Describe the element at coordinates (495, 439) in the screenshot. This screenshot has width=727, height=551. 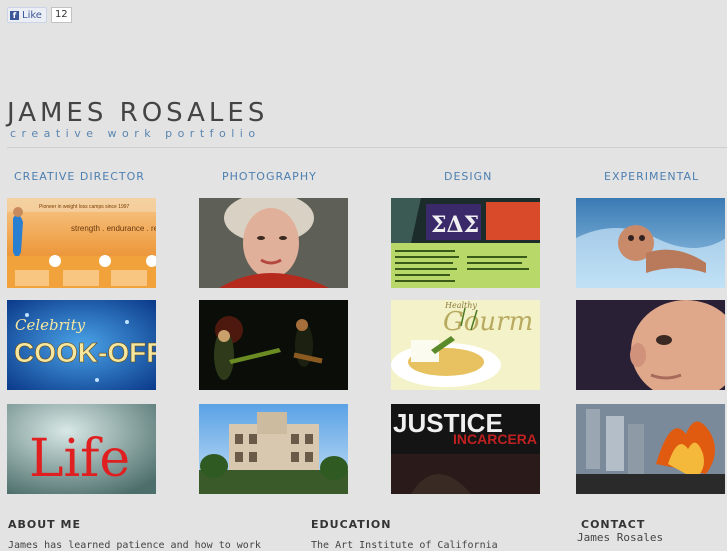
I see `thumb-justice-line2: INCARCERA` at that location.